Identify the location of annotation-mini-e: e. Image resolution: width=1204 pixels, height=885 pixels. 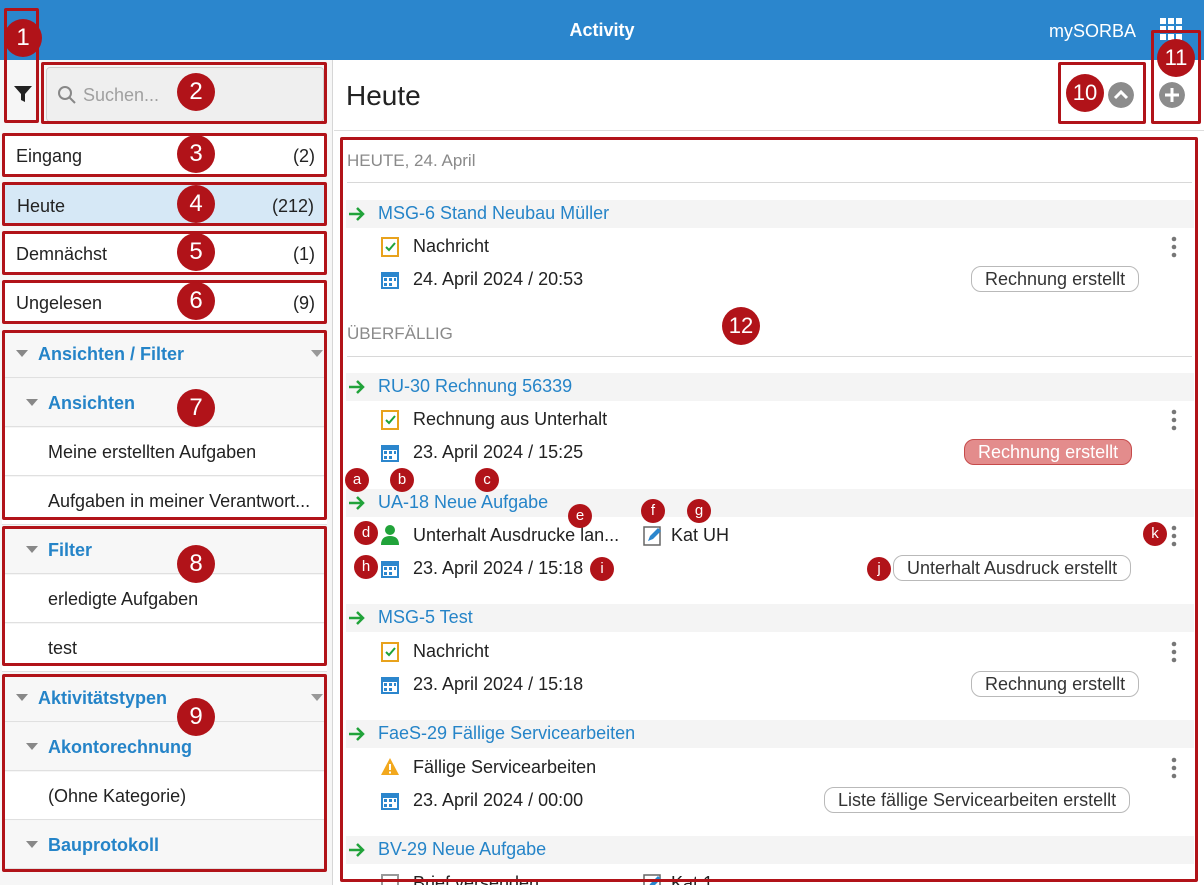
(580, 516).